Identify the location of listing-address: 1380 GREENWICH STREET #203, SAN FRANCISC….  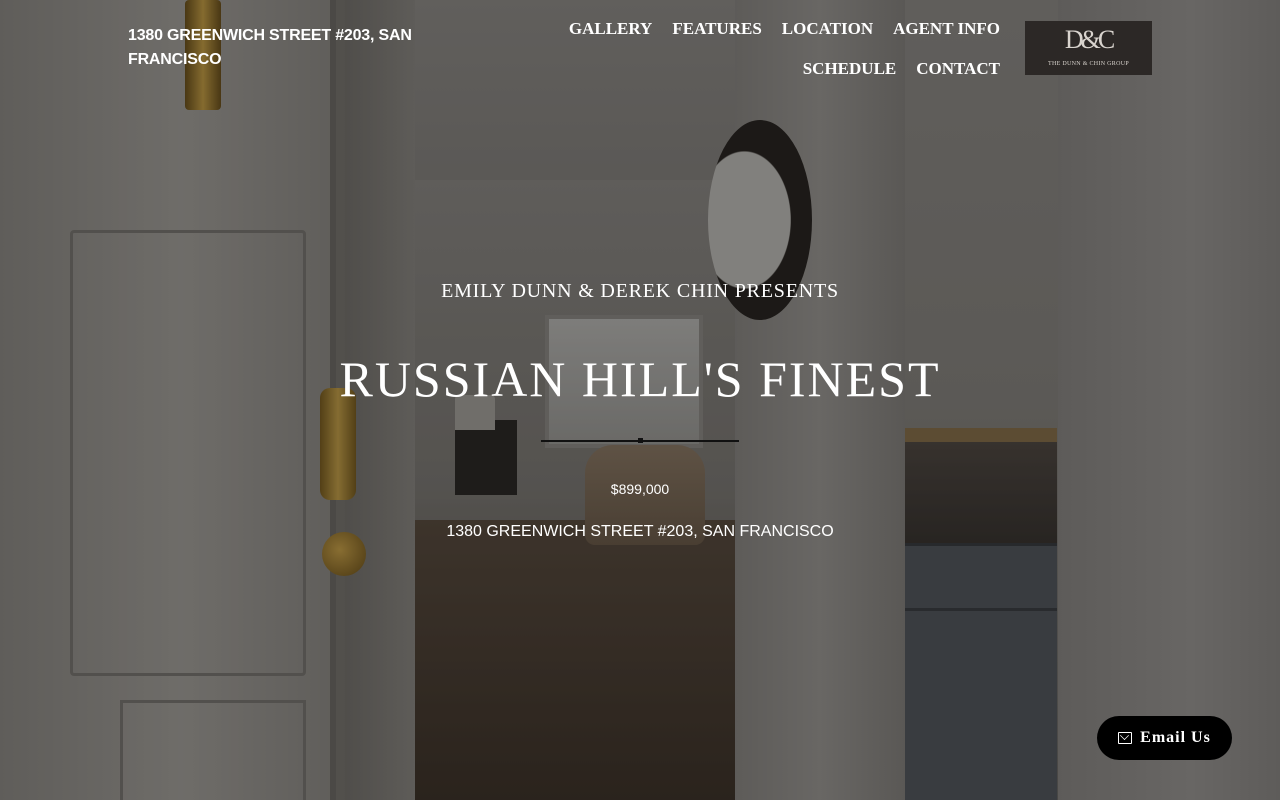
(640, 531).